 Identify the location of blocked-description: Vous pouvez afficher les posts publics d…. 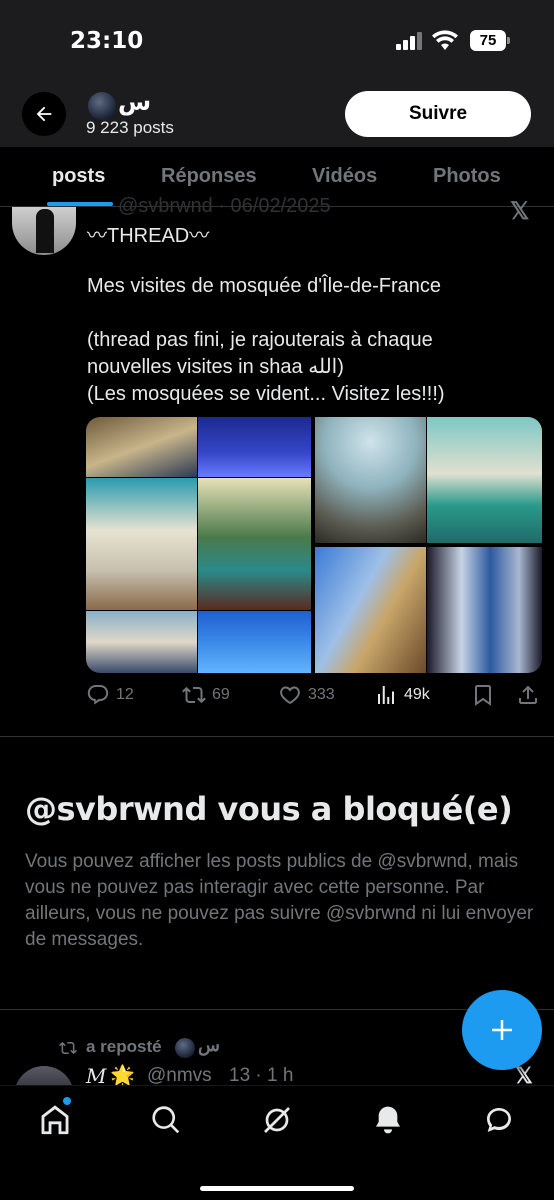
(279, 900).